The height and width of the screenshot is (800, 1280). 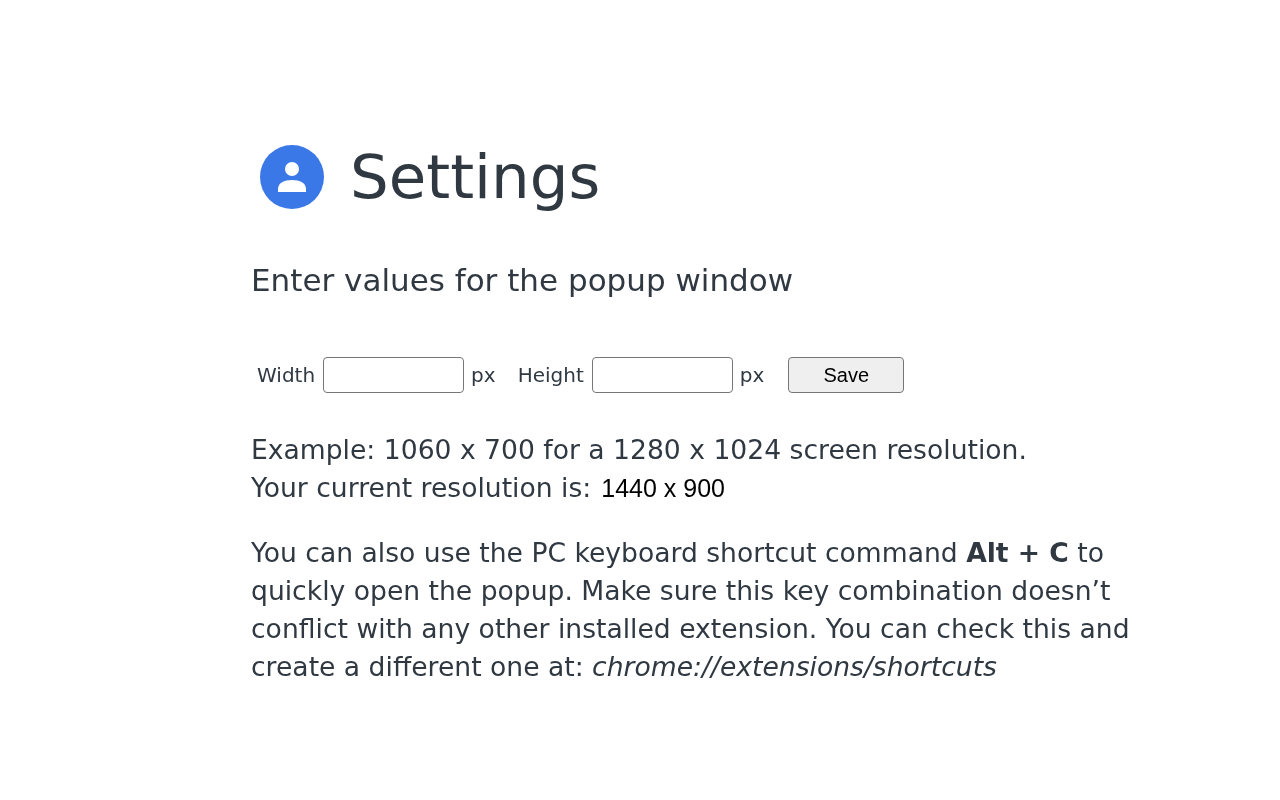 What do you see at coordinates (846, 375) in the screenshot?
I see `save-button: Save` at bounding box center [846, 375].